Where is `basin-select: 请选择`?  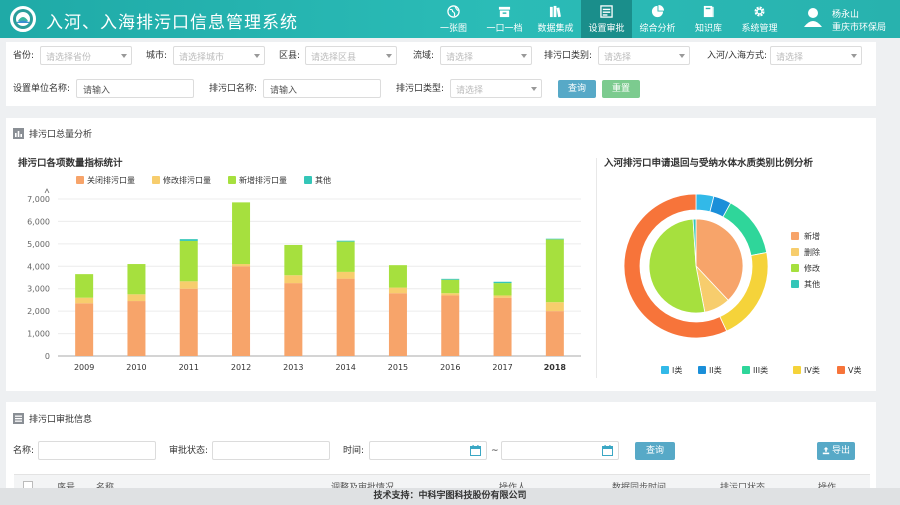
basin-select: 请选择 is located at coordinates (486, 55).